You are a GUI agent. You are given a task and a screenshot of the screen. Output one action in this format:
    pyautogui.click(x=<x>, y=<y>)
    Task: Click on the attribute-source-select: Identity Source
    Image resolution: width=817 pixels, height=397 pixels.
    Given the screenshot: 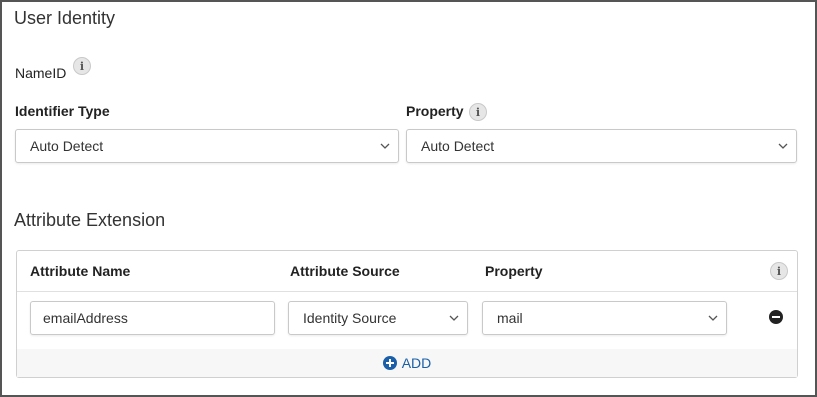 What is the action you would take?
    pyautogui.click(x=378, y=318)
    